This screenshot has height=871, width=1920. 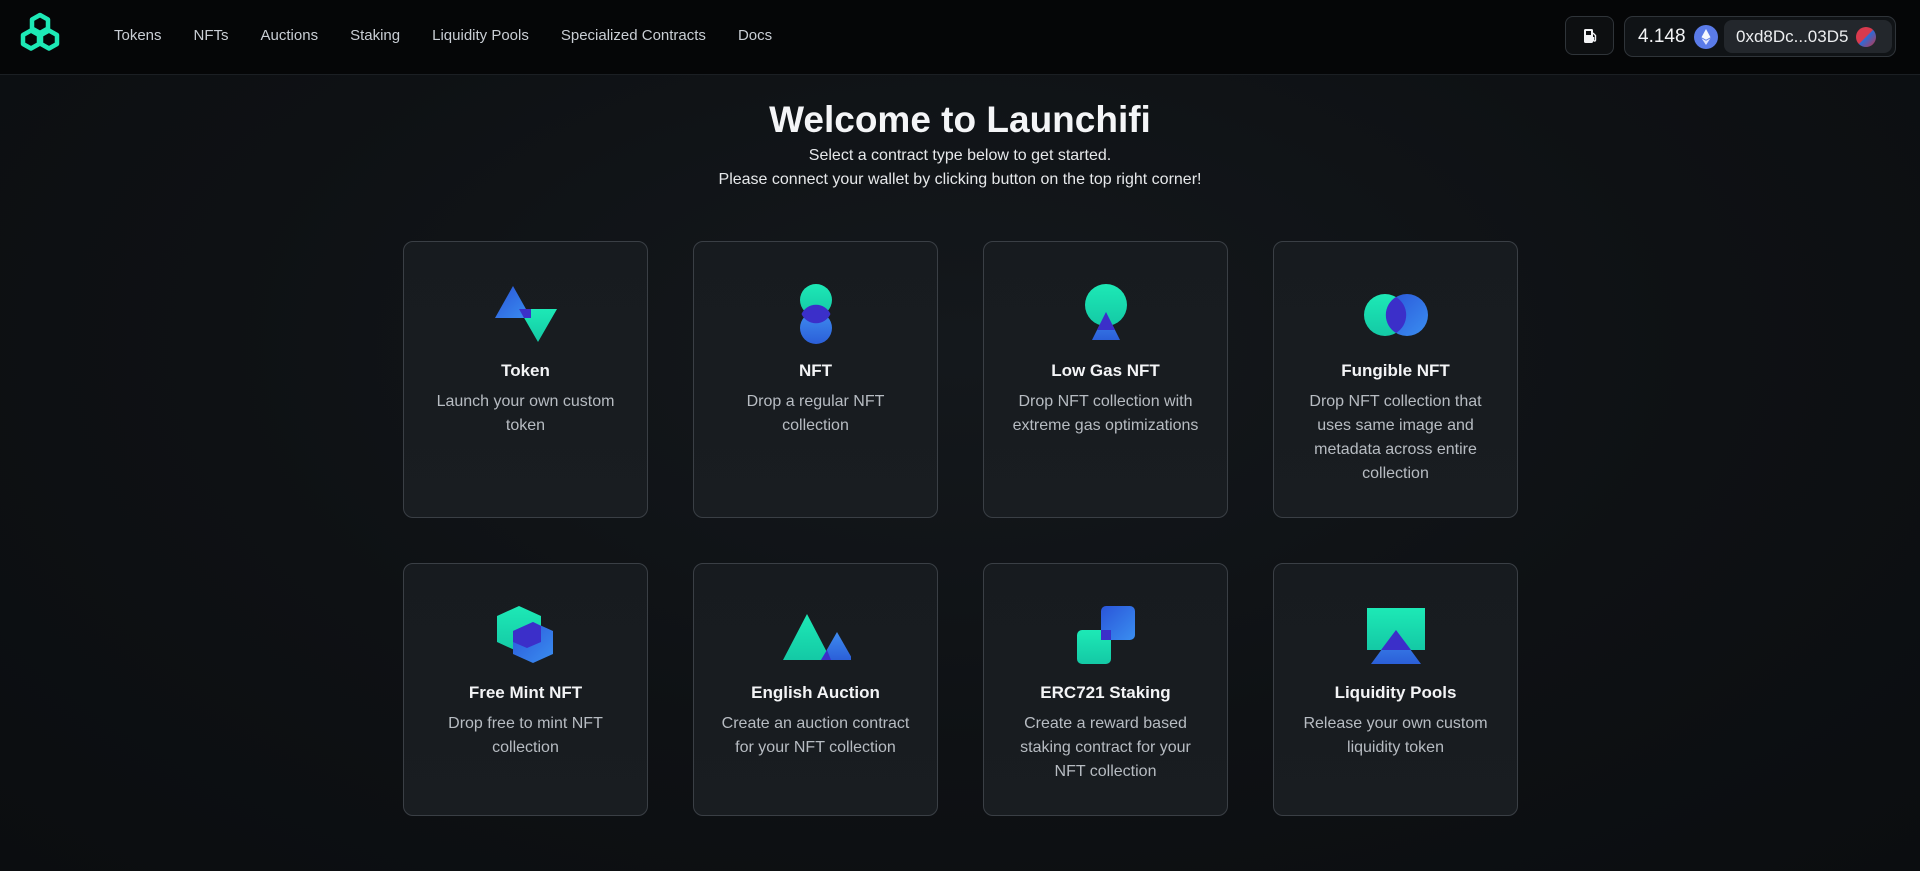 I want to click on nav-docs: Docs, so click(x=755, y=35).